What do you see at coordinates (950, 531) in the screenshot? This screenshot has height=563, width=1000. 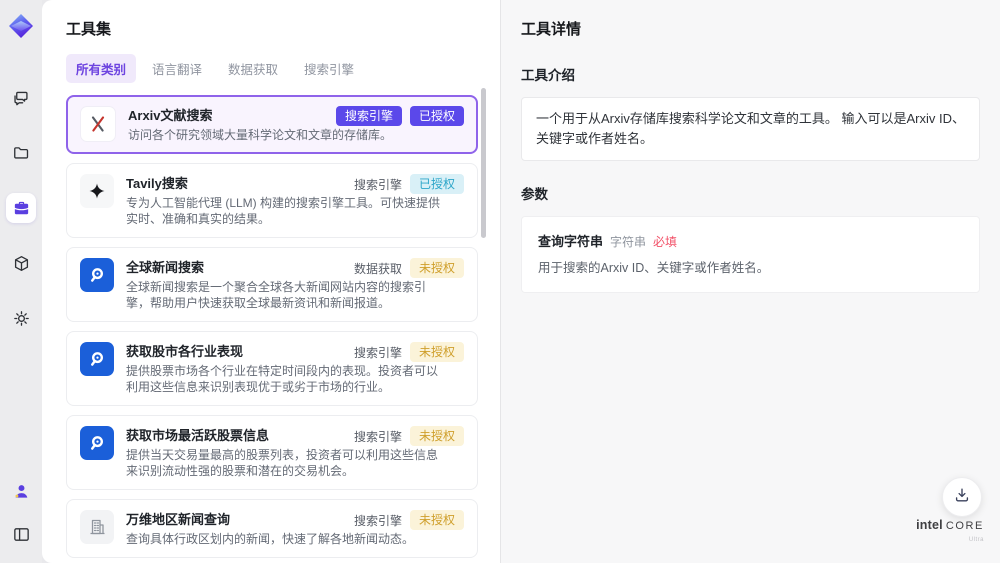 I see `intel-core-logo: intel core Ultra` at bounding box center [950, 531].